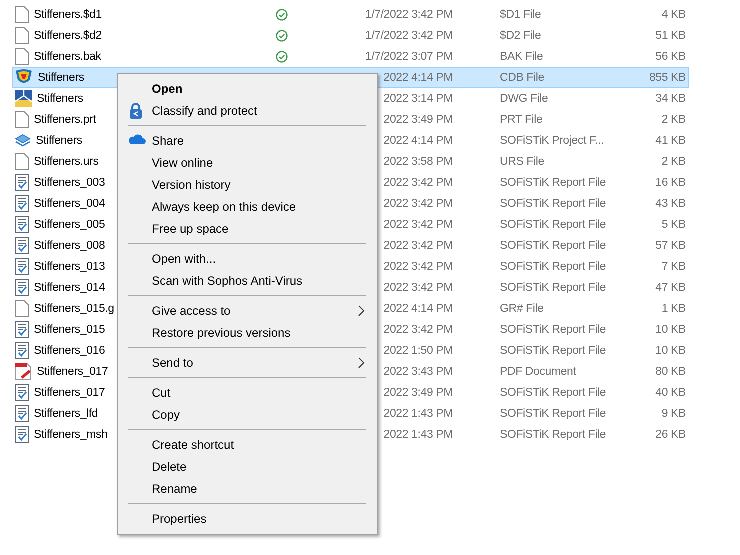  What do you see at coordinates (670, 182) in the screenshot?
I see `file-size: 16 KB` at bounding box center [670, 182].